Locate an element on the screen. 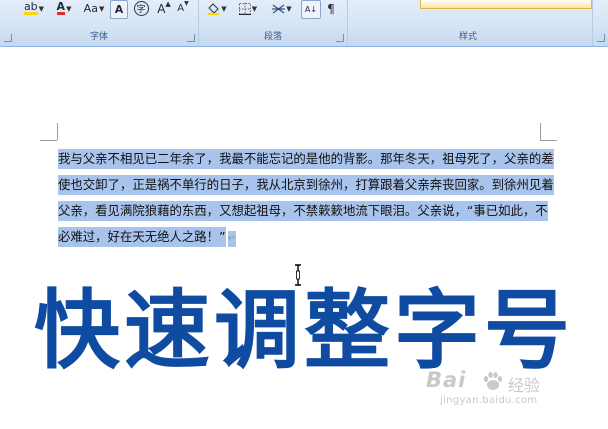 Image resolution: width=608 pixels, height=429 pixels. baidu-paw-icon is located at coordinates (493, 381).